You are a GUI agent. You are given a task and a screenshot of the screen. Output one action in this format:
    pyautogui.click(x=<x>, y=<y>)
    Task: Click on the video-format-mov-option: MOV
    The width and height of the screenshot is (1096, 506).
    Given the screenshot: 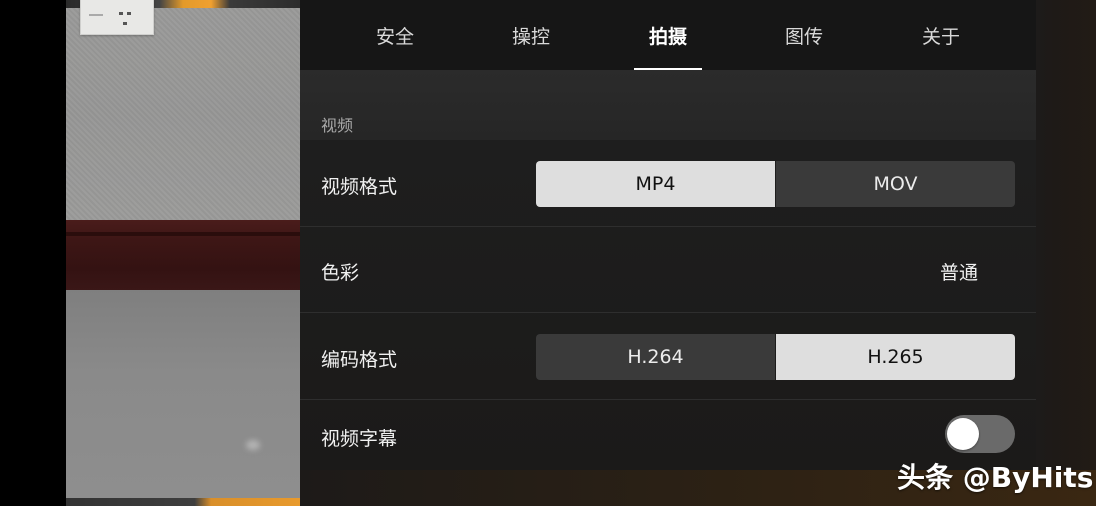 What is the action you would take?
    pyautogui.click(x=895, y=184)
    